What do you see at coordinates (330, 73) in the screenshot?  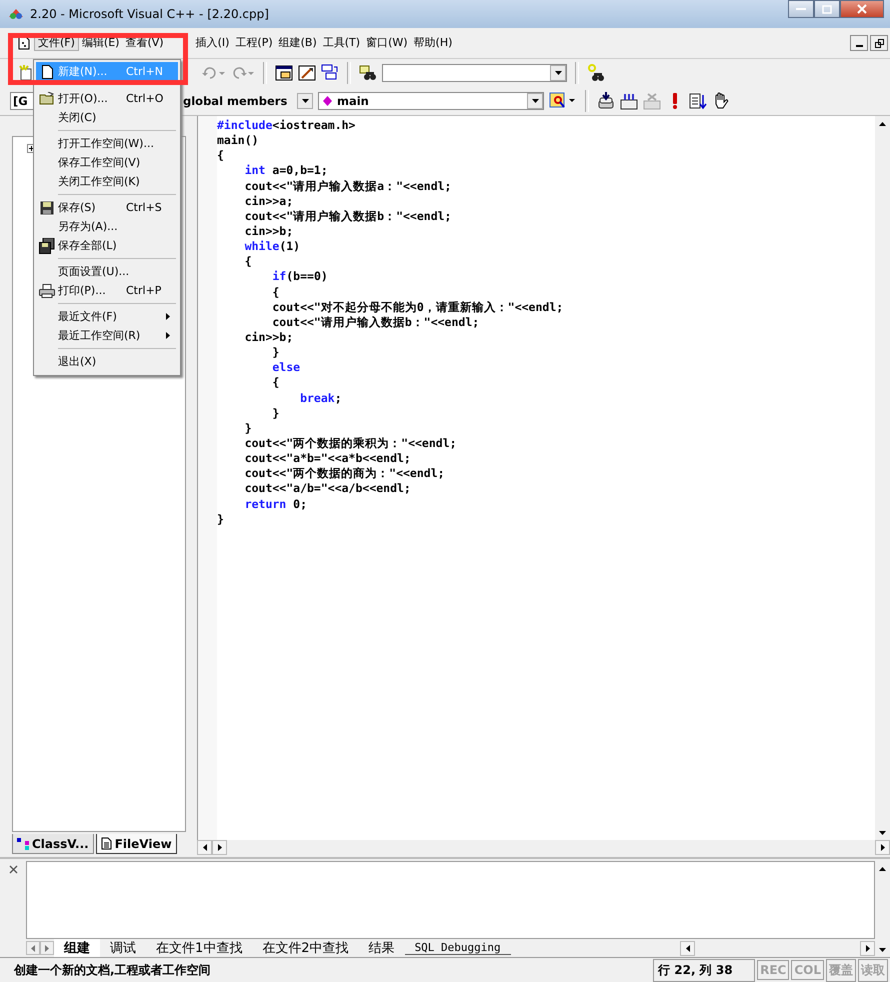 I see `window-list-icon` at bounding box center [330, 73].